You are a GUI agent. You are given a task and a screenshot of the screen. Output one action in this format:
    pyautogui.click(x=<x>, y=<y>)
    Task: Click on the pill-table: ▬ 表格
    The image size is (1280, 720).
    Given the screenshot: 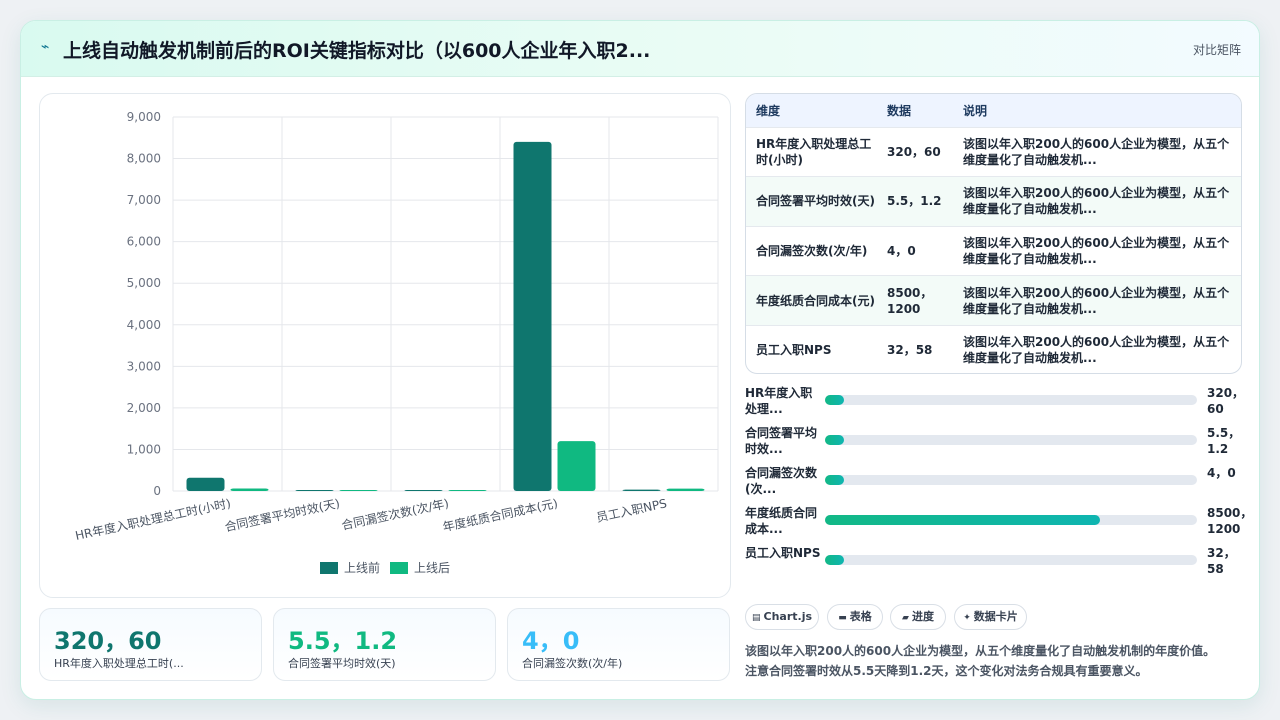 What is the action you would take?
    pyautogui.click(x=855, y=617)
    